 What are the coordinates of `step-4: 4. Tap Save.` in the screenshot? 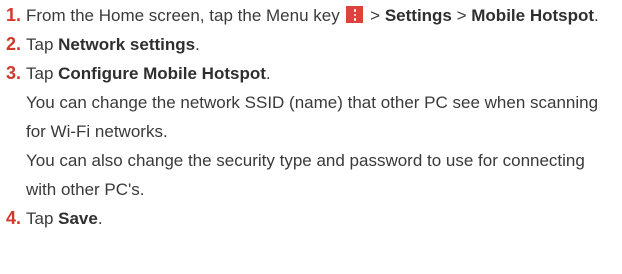 It's located at (312, 218).